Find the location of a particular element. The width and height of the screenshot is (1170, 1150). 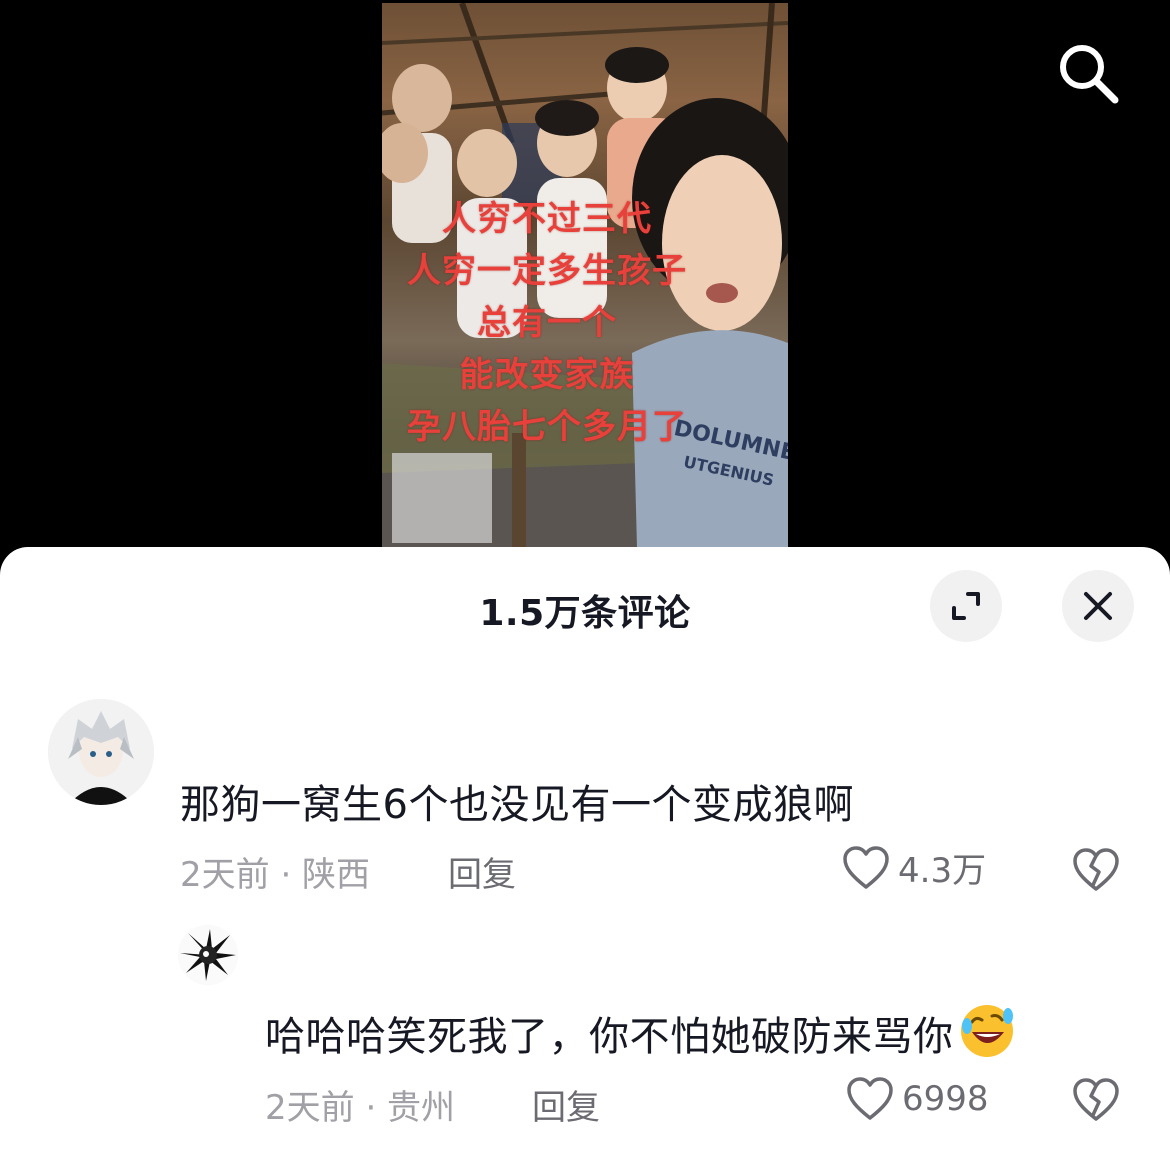

anime-avatar-icon is located at coordinates (101, 752).